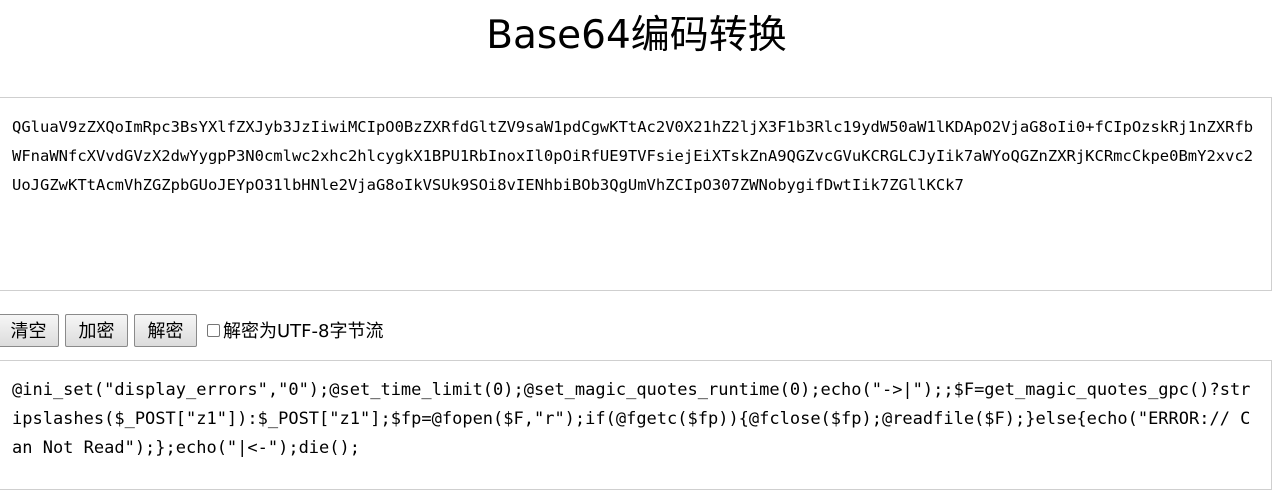 The width and height of the screenshot is (1273, 490). Describe the element at coordinates (636, 35) in the screenshot. I see `page-title: Base64编码转换` at that location.